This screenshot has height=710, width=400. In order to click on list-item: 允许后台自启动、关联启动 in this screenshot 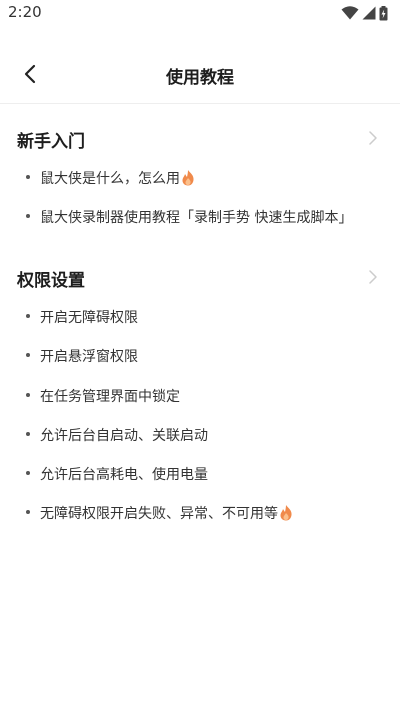, I will do `click(200, 434)`.